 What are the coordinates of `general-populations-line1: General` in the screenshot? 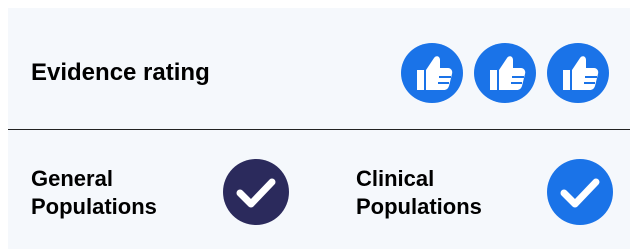 It's located at (72, 178).